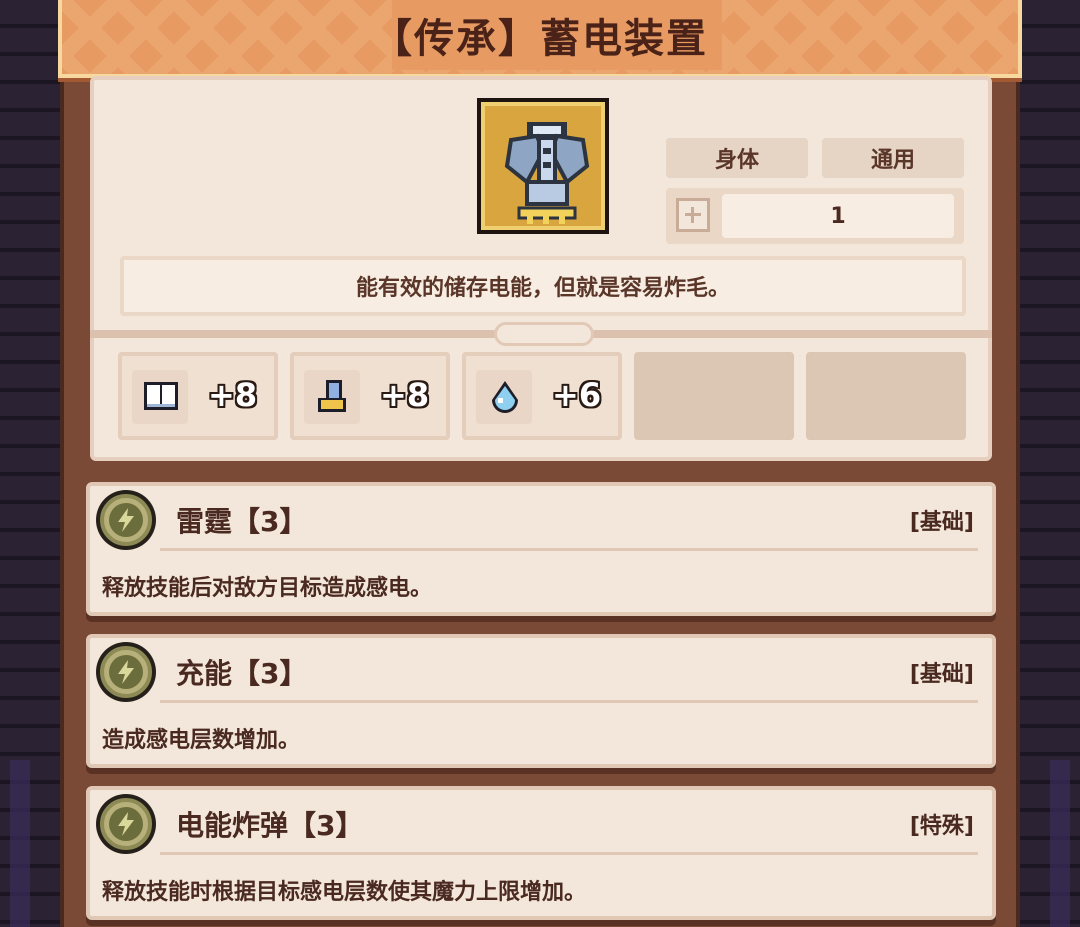 The height and width of the screenshot is (927, 1080). I want to click on stat-slot-2: +8, so click(370, 396).